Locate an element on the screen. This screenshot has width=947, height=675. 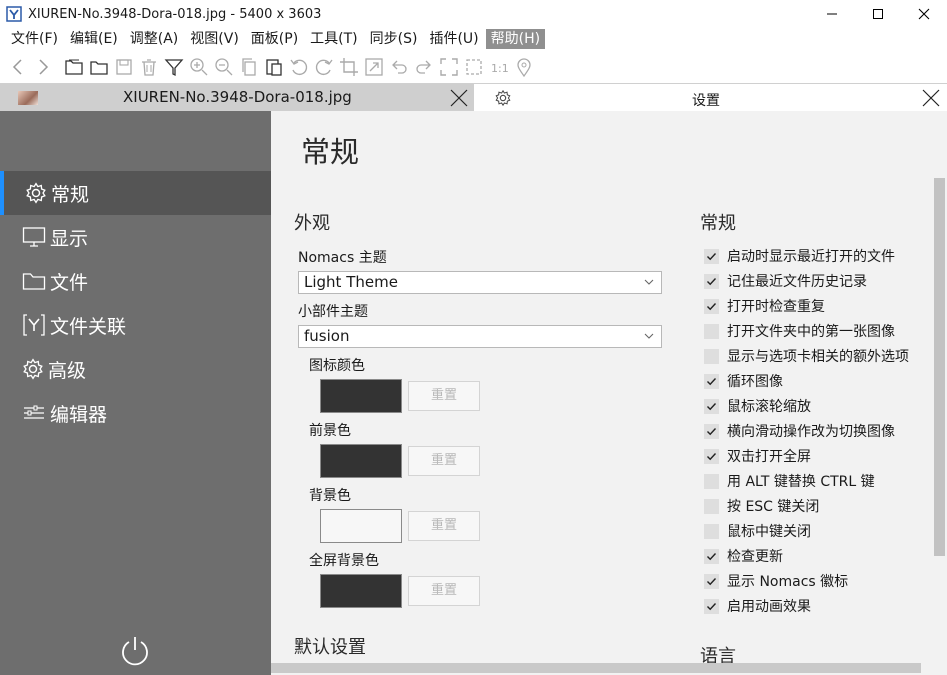
filter-button is located at coordinates (174, 67).